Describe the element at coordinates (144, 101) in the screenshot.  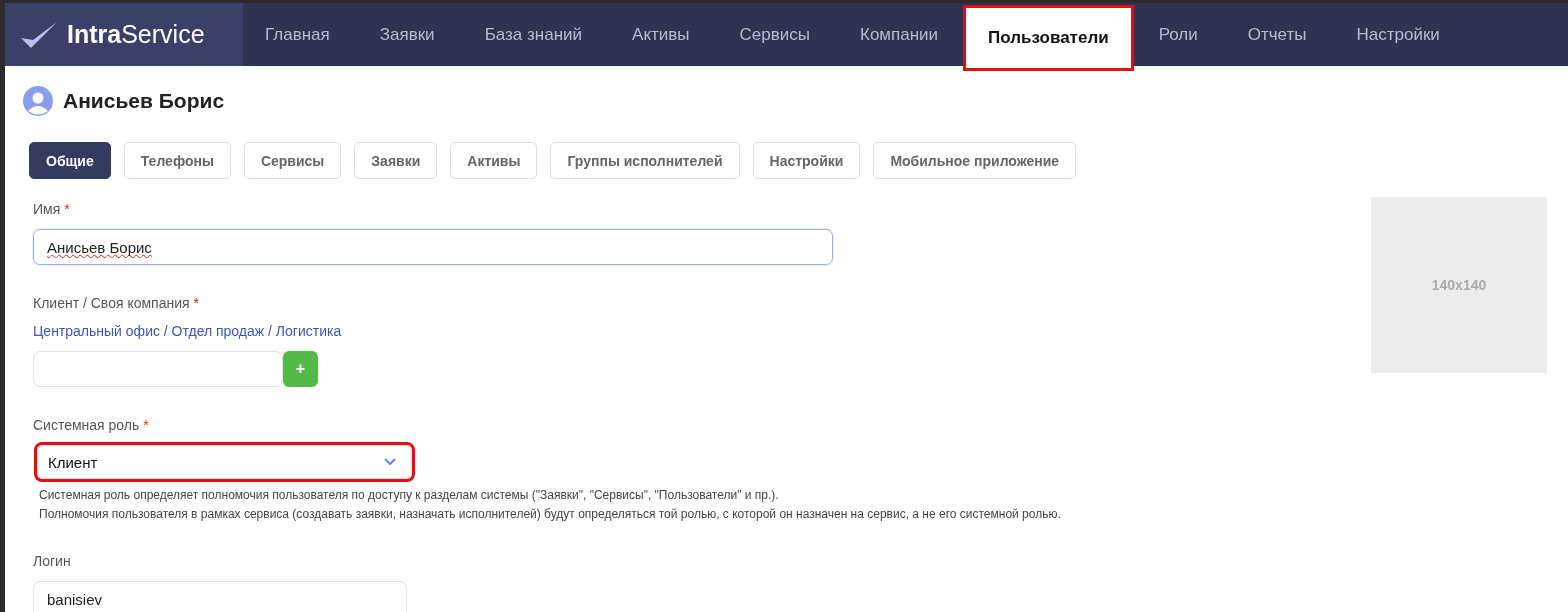
I see `page-title: Анисьев Борис` at that location.